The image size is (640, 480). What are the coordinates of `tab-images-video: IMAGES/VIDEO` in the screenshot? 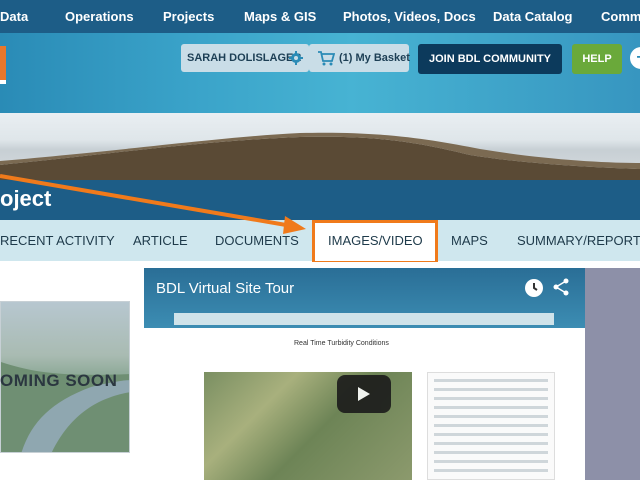 It's located at (375, 240).